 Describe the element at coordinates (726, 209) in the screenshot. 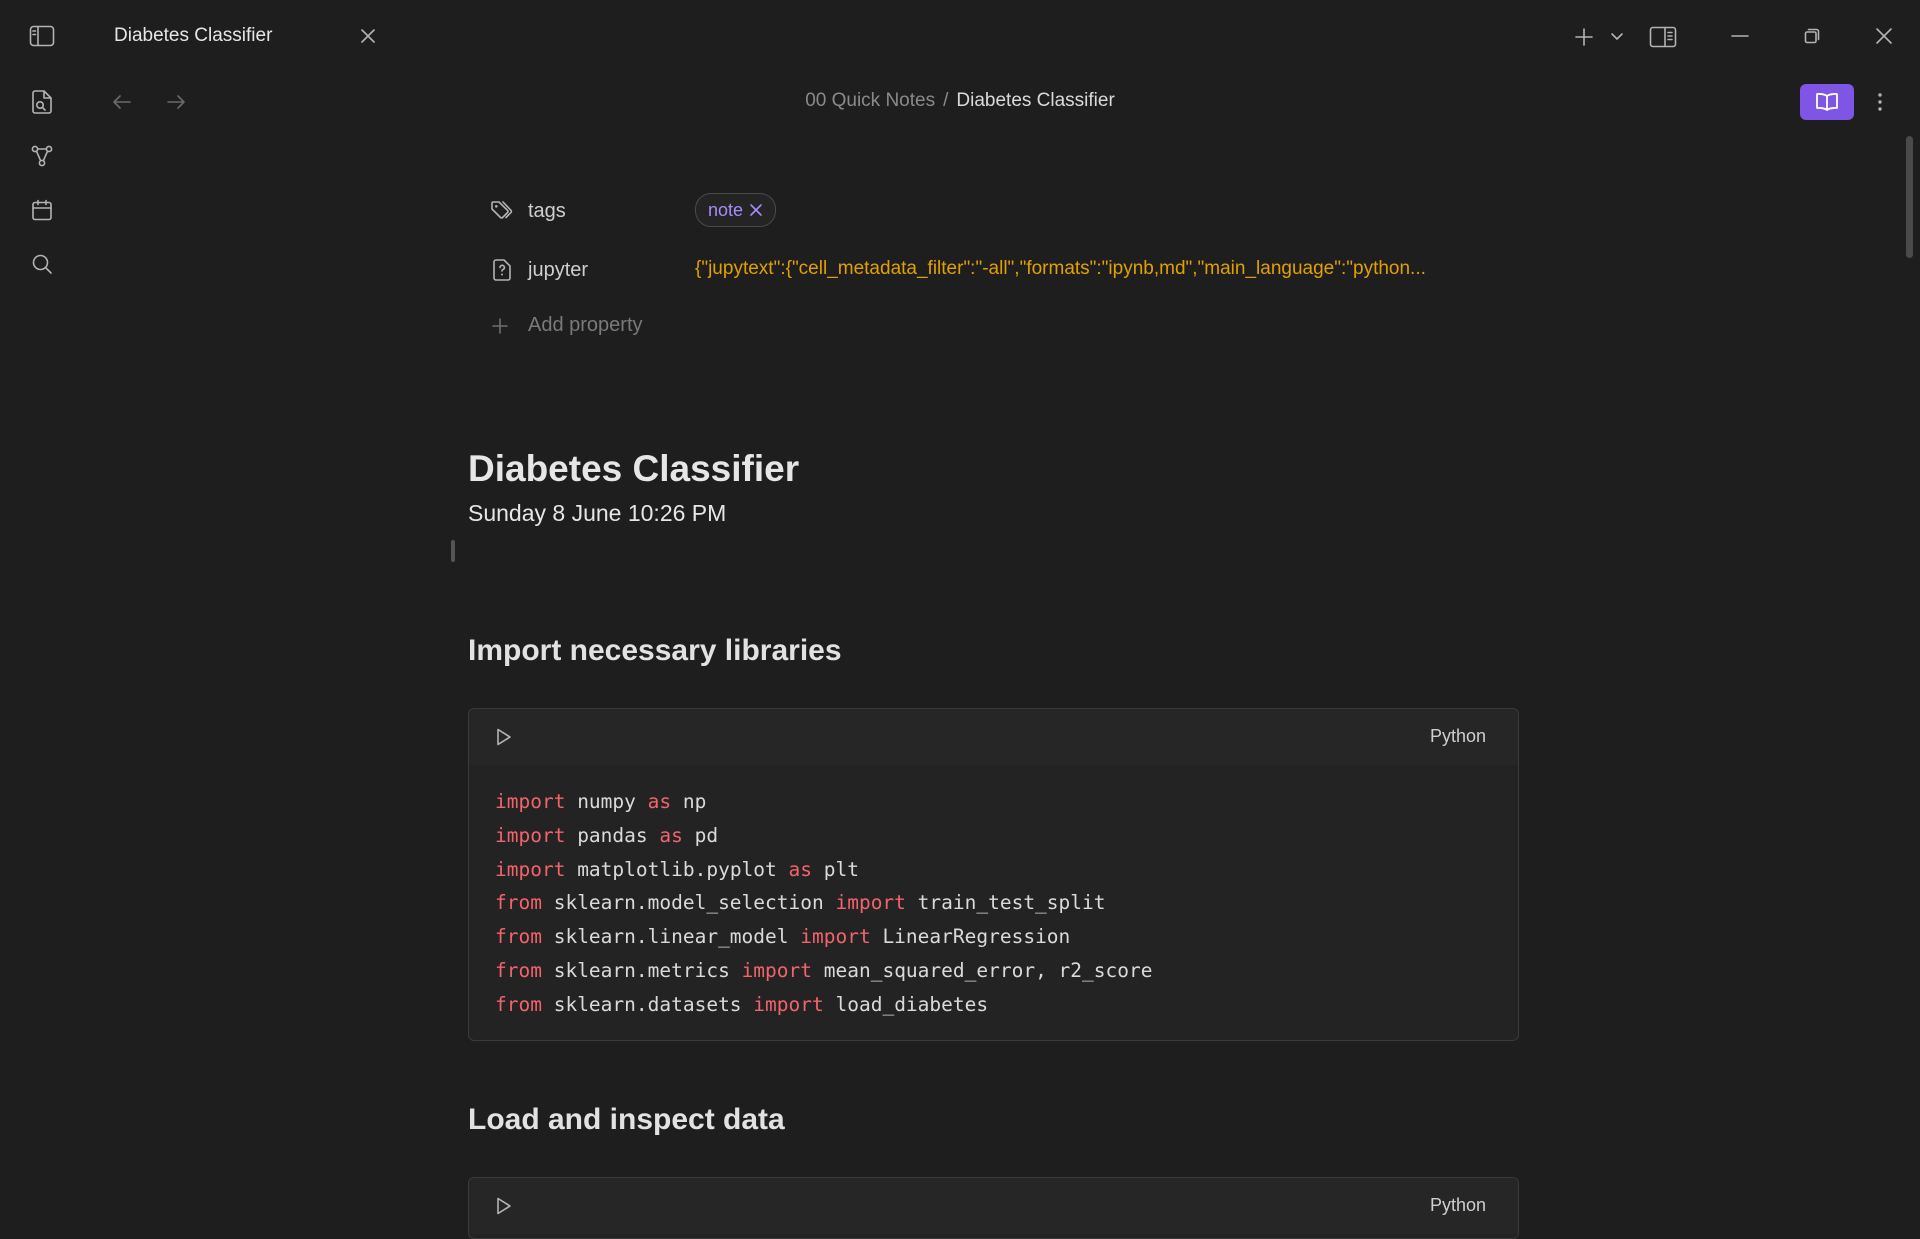

I see `tag-label: note` at that location.